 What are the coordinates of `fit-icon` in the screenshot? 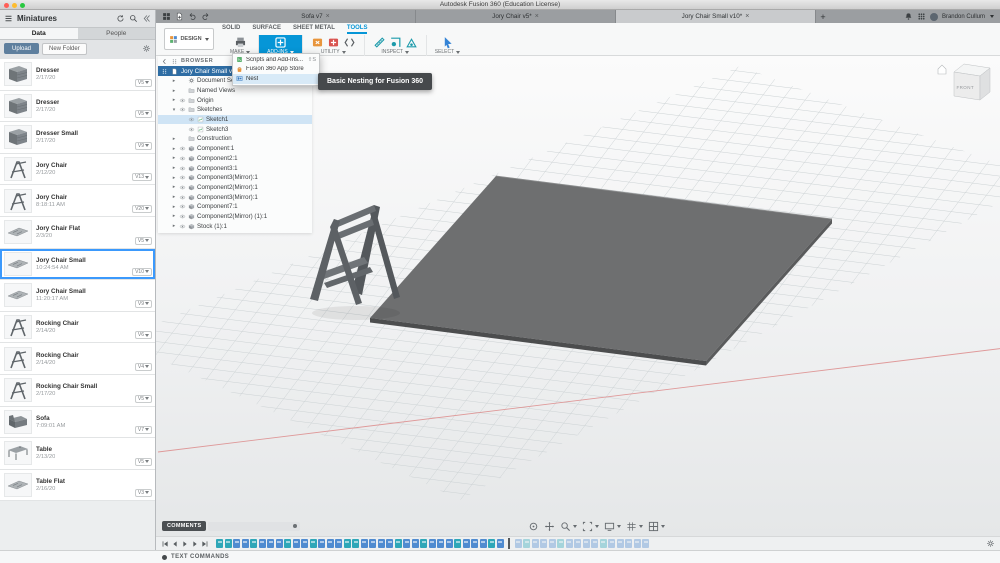 It's located at (590, 526).